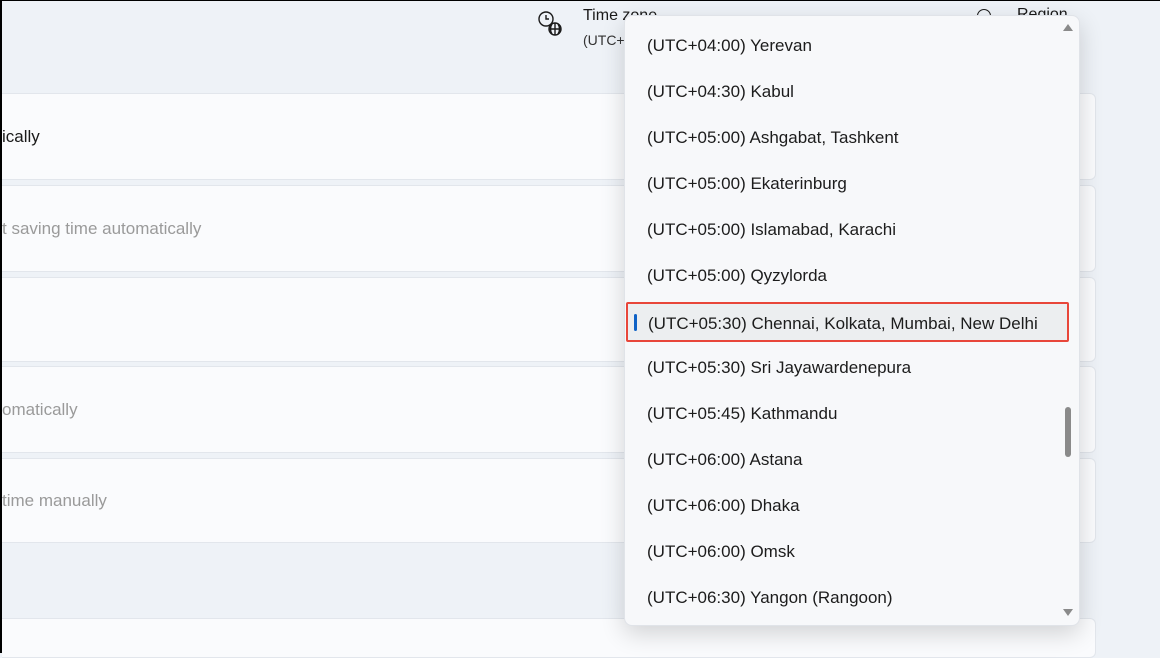 This screenshot has height=658, width=1160. I want to click on timezone-icon, so click(551, 26).